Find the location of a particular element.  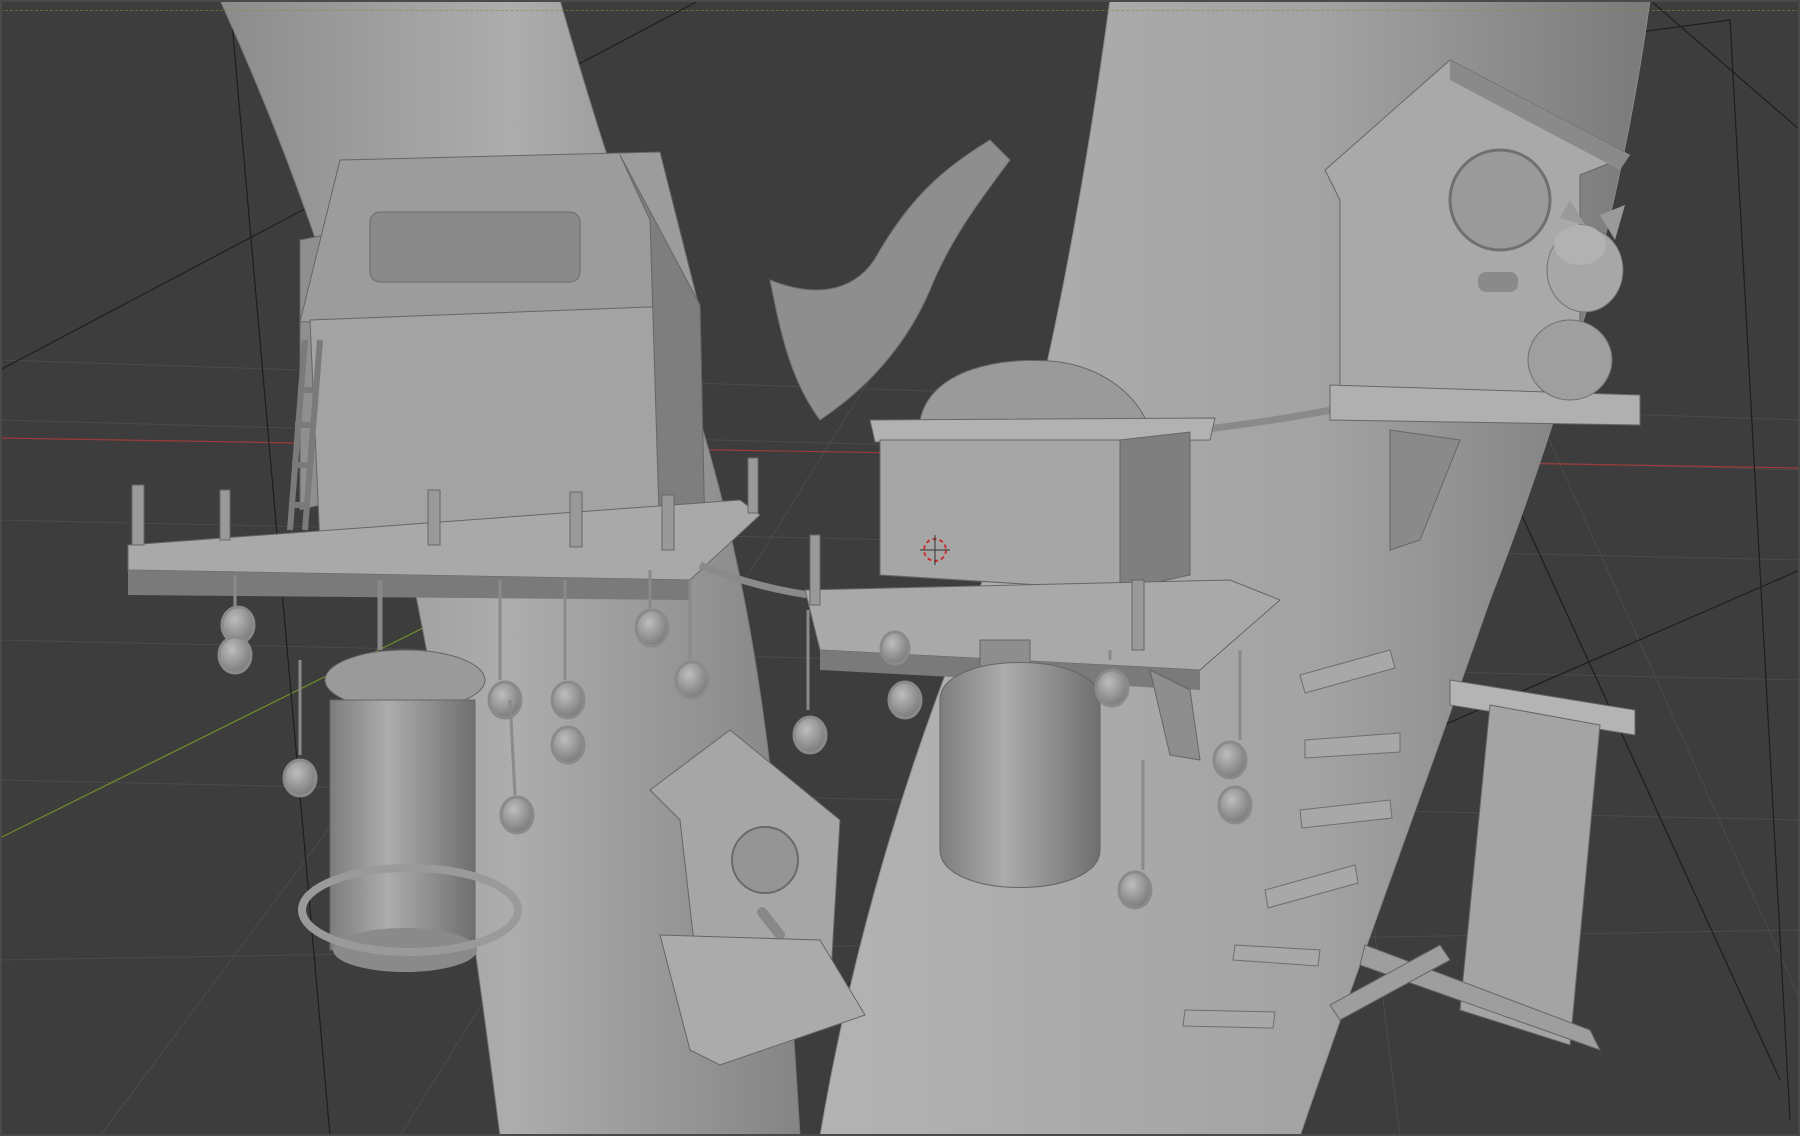

treehouse-large is located at coordinates (444, 375).